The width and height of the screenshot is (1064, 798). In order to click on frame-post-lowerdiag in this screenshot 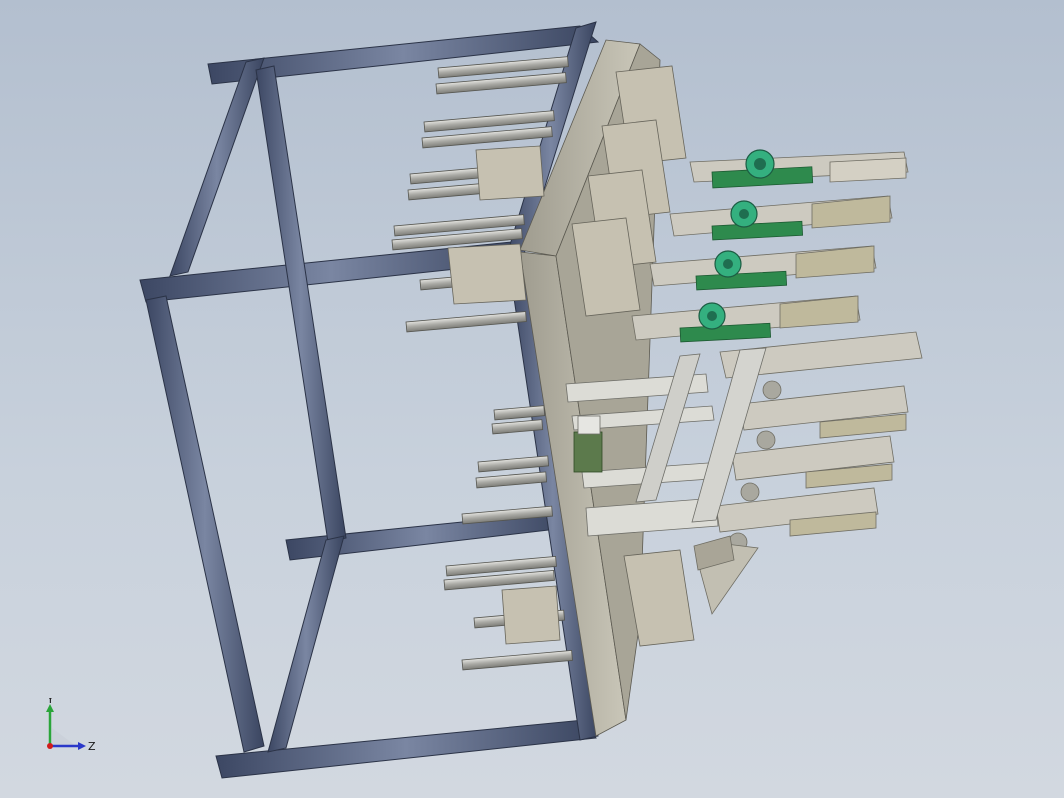, I will do `click(306, 644)`.